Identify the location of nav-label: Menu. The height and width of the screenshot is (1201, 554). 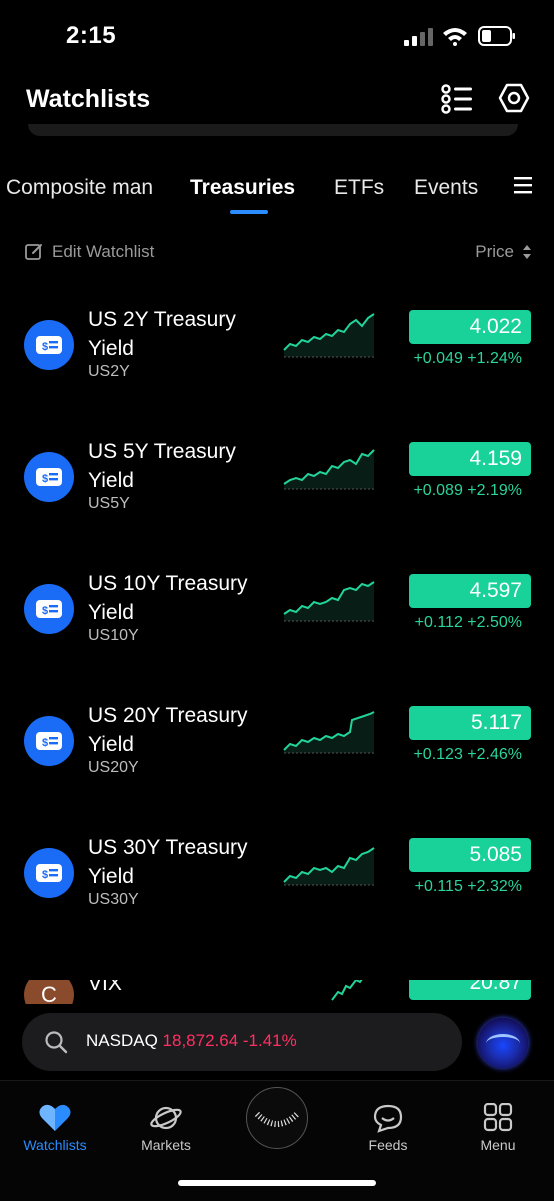
(498, 1145).